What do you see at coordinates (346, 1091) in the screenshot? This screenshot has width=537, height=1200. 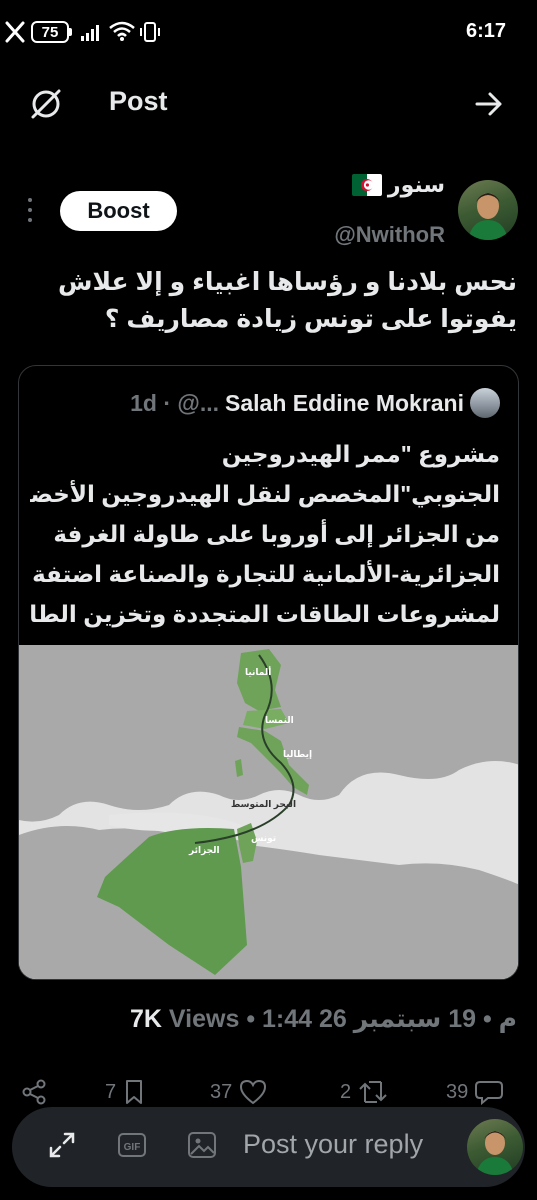 I see `repost-count: 2` at bounding box center [346, 1091].